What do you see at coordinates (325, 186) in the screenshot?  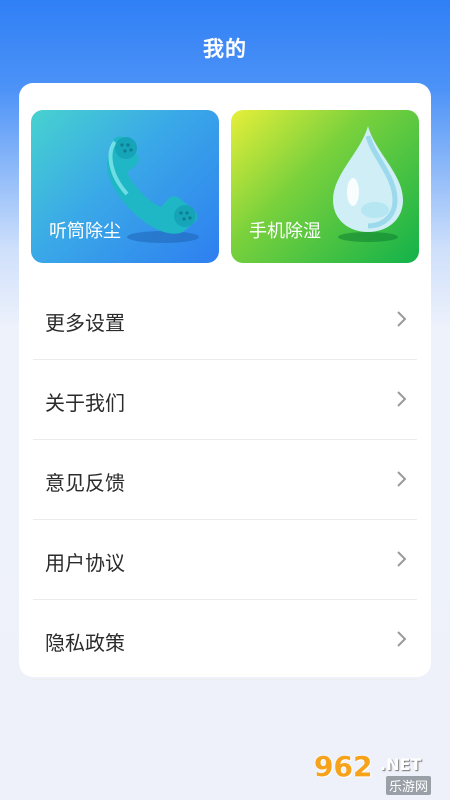 I see `phone-dehumidify-tile: 手机除湿` at bounding box center [325, 186].